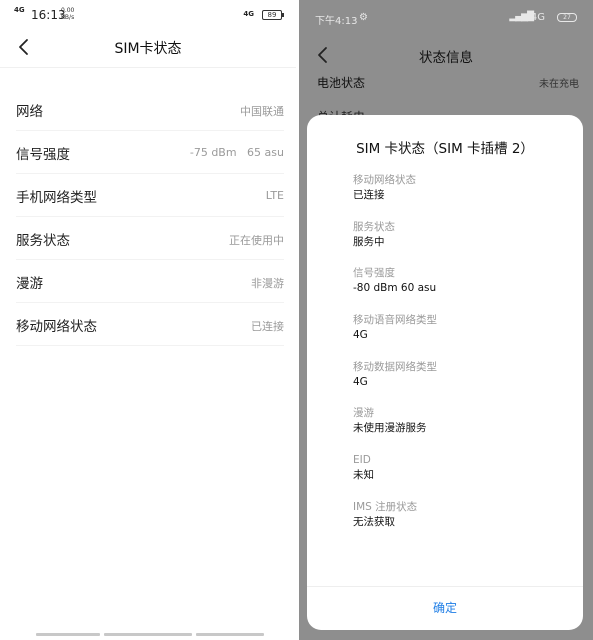 Image resolution: width=593 pixels, height=640 pixels. What do you see at coordinates (395, 288) in the screenshot?
I see `field-value: -80 dBm 60 asu` at bounding box center [395, 288].